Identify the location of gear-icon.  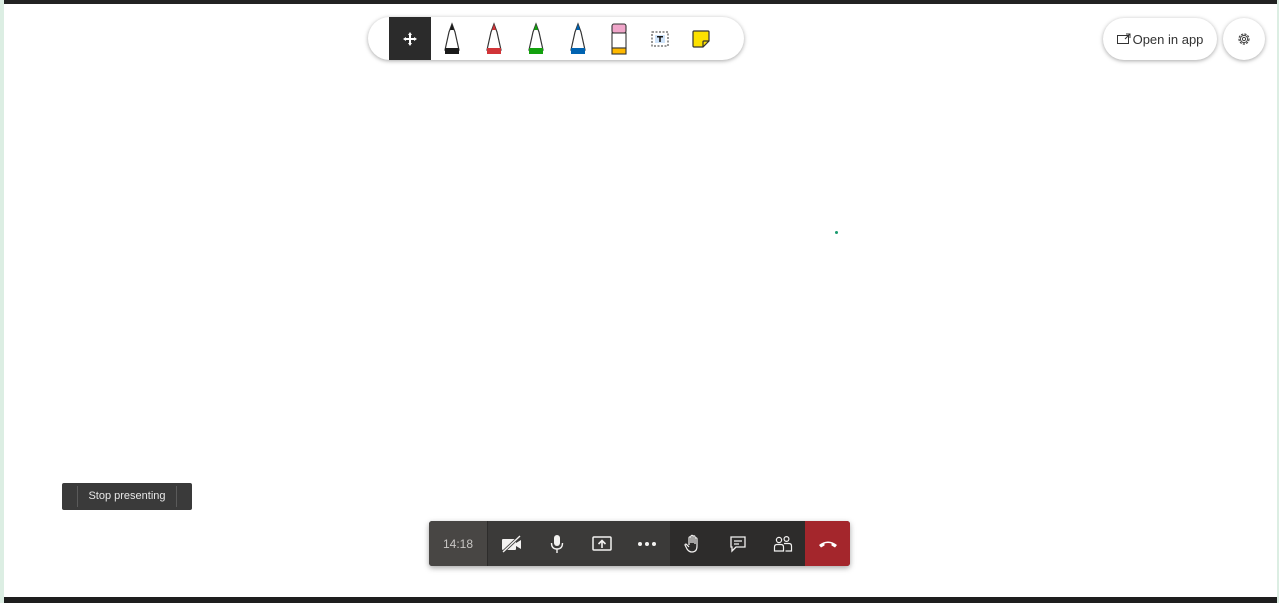
(1244, 39).